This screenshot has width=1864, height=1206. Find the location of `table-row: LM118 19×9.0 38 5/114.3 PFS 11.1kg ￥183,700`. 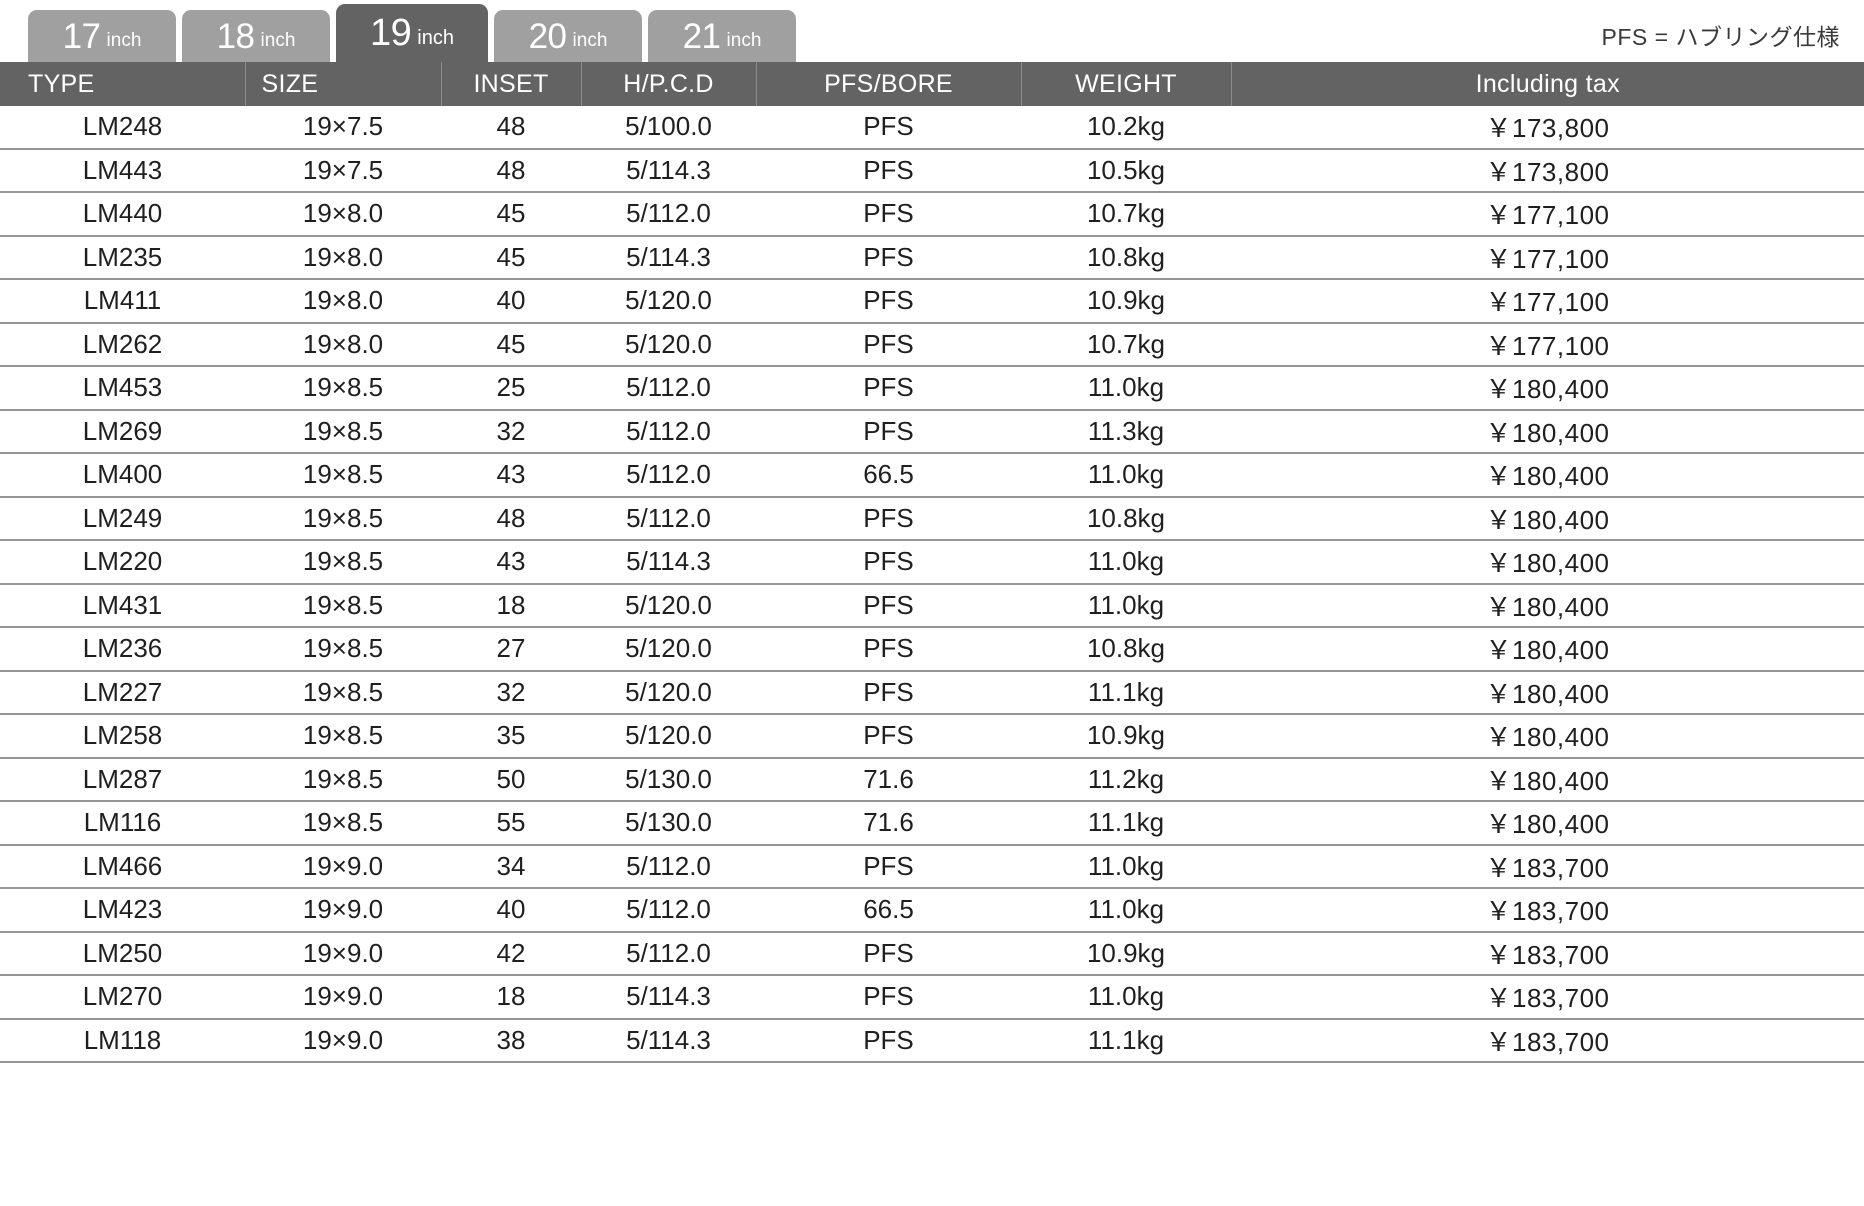

table-row: LM118 19×9.0 38 5/114.3 PFS 11.1kg ￥183,700 is located at coordinates (932, 1040).